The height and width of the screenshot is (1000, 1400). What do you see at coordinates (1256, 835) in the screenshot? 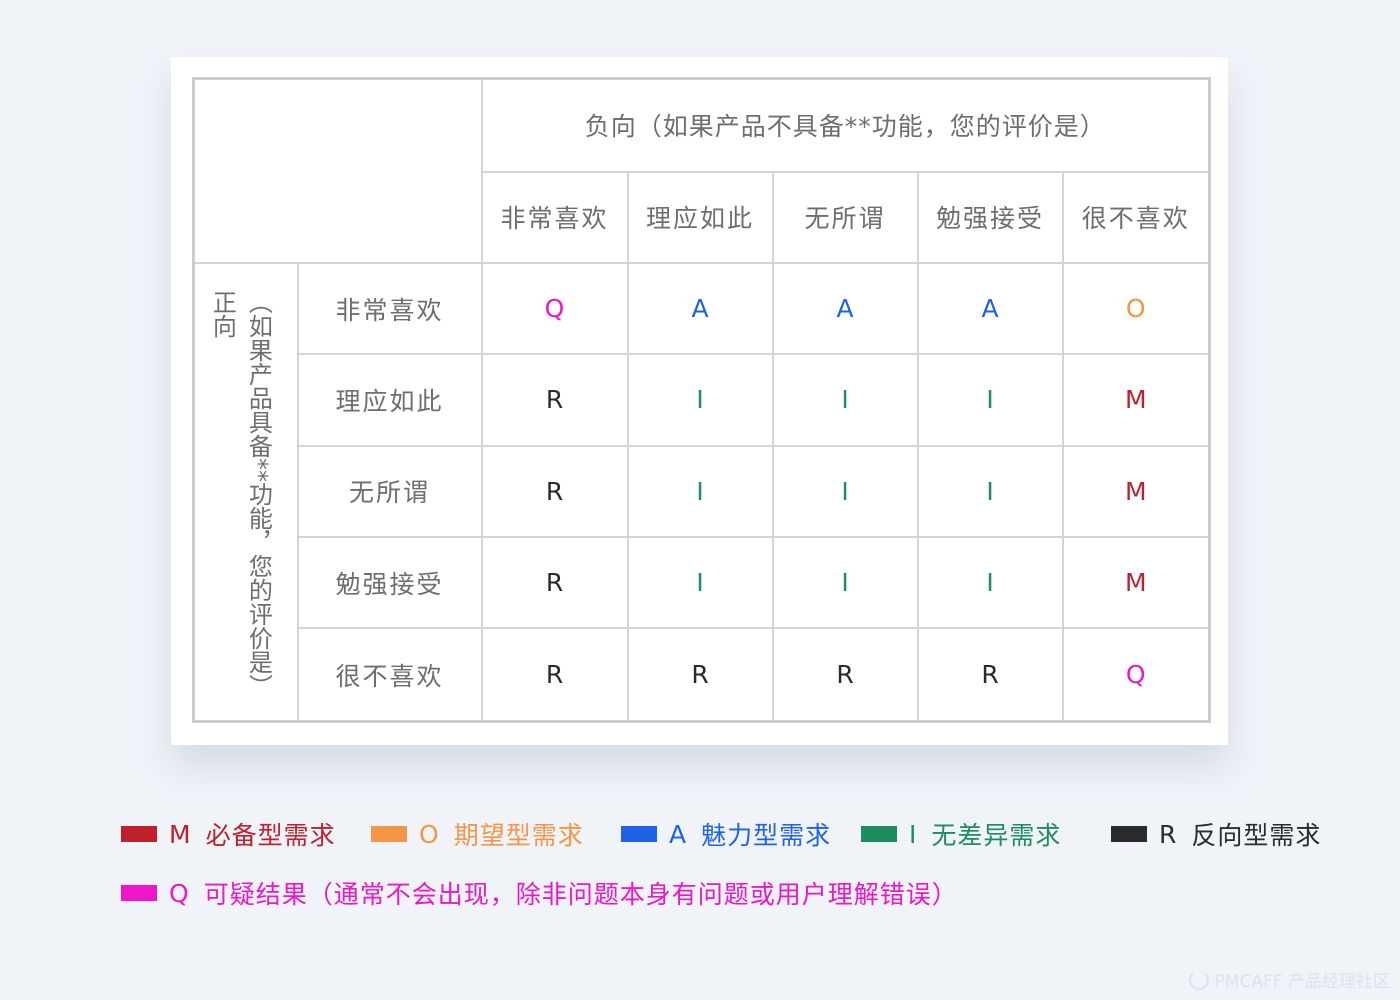
I see `legend-label: 反向型需求` at bounding box center [1256, 835].